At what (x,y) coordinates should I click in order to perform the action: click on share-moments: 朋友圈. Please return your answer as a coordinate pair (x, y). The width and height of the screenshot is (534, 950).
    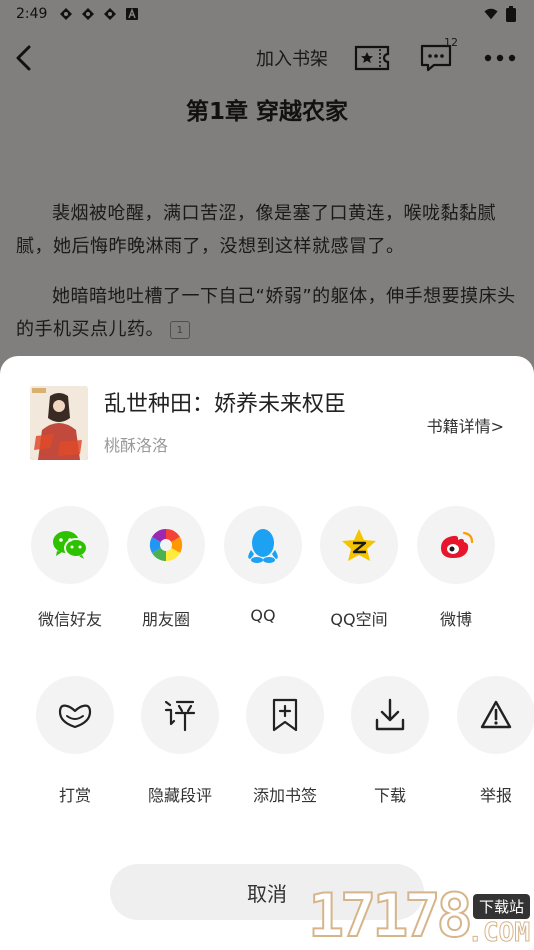
    Looking at the image, I should click on (166, 568).